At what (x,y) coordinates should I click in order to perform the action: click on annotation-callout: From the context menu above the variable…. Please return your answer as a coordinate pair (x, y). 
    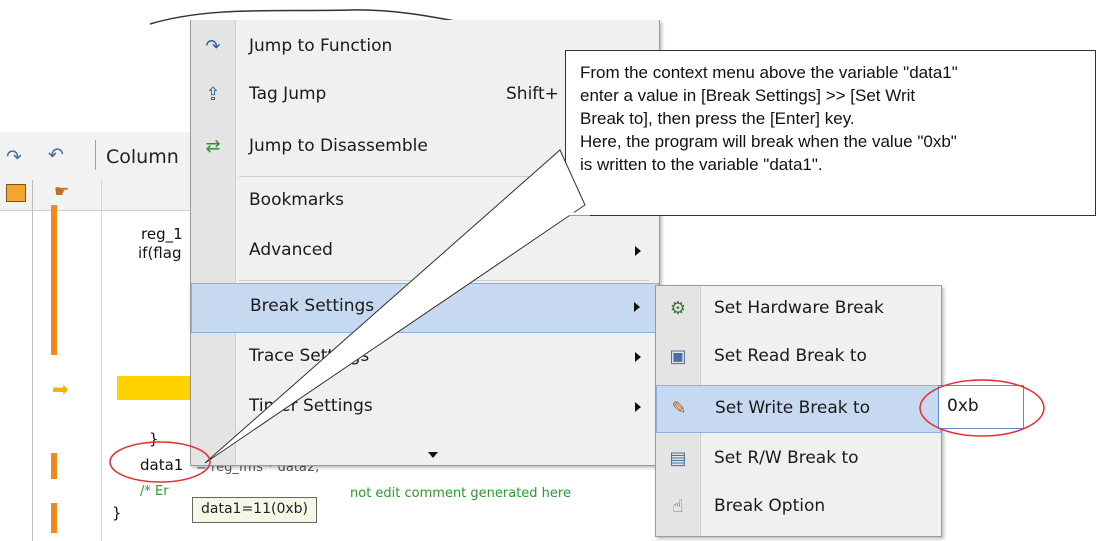
    Looking at the image, I should click on (830, 133).